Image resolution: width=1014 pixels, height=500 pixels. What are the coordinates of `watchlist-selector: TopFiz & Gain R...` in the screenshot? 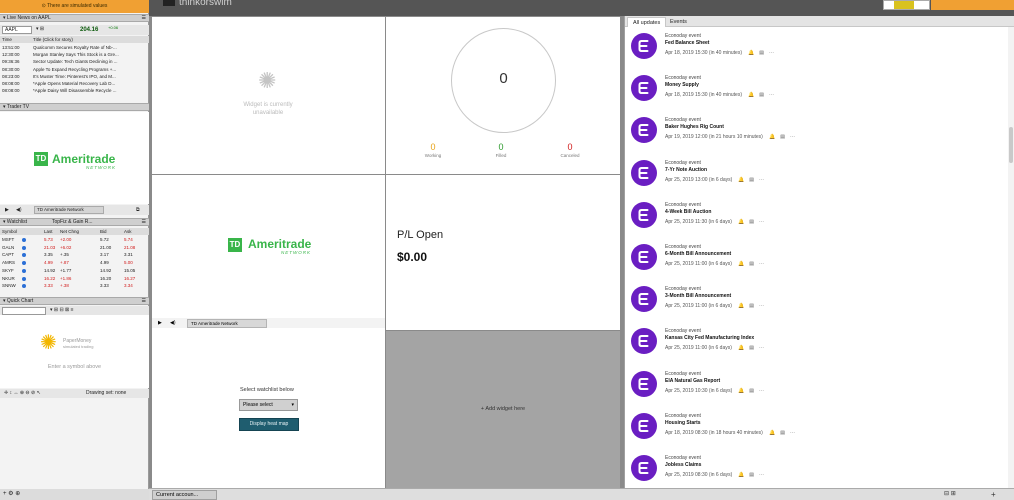 It's located at (72, 222).